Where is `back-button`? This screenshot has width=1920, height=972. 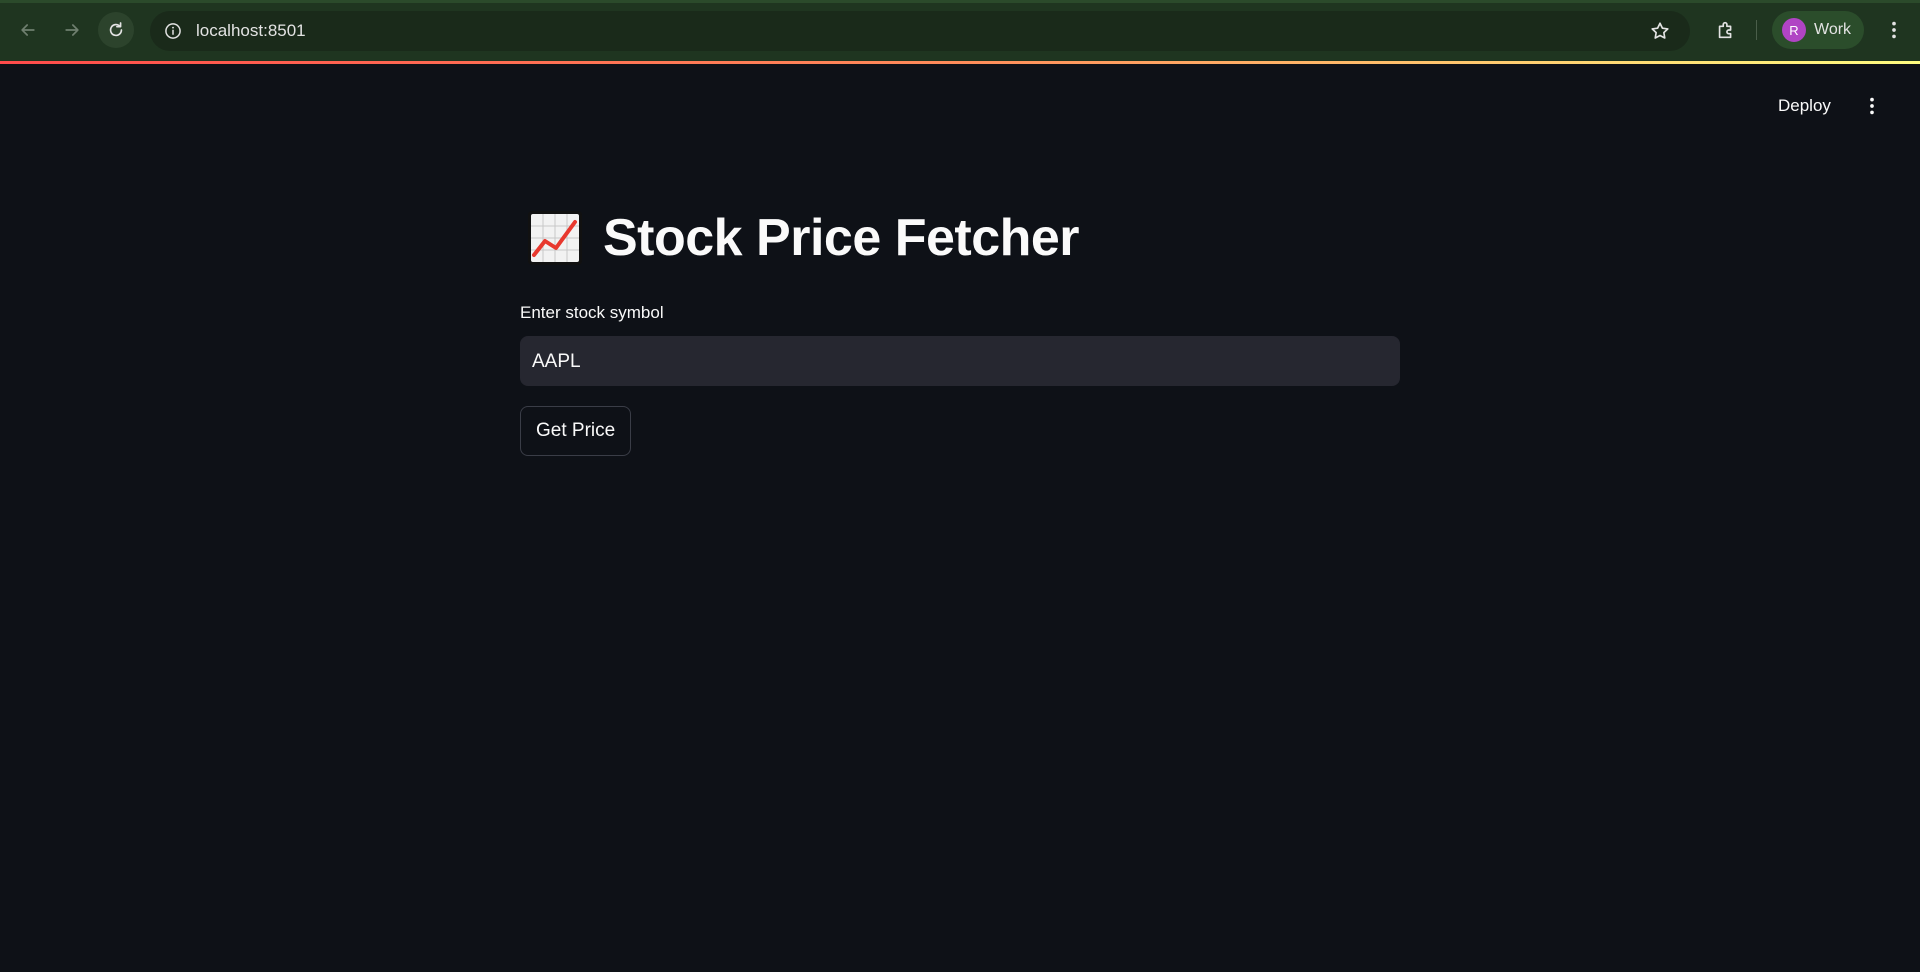
back-button is located at coordinates (28, 30).